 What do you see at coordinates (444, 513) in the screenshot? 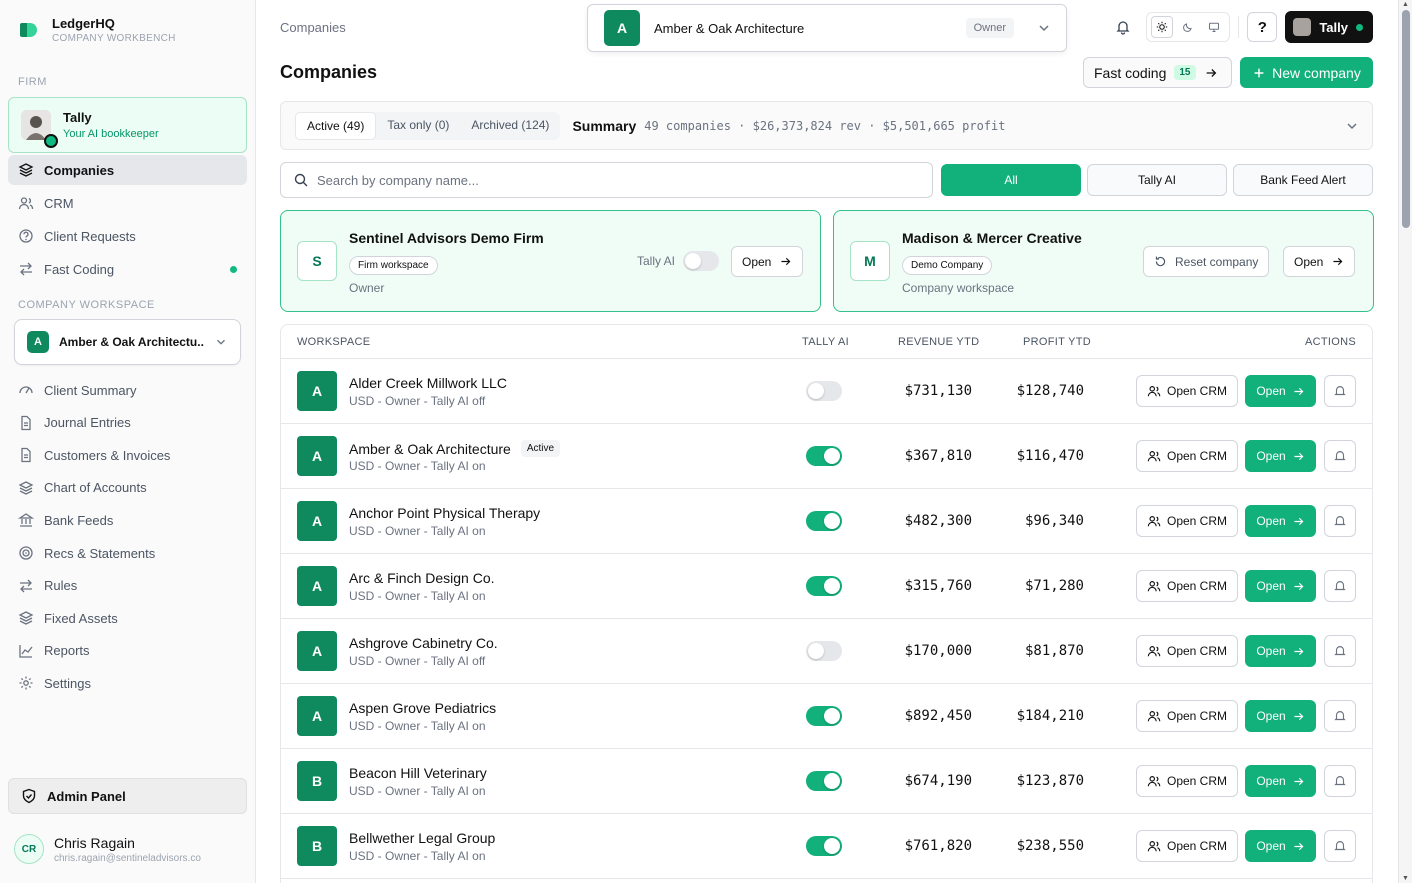
I see `company-name: Anchor Point Physical Therapy` at bounding box center [444, 513].